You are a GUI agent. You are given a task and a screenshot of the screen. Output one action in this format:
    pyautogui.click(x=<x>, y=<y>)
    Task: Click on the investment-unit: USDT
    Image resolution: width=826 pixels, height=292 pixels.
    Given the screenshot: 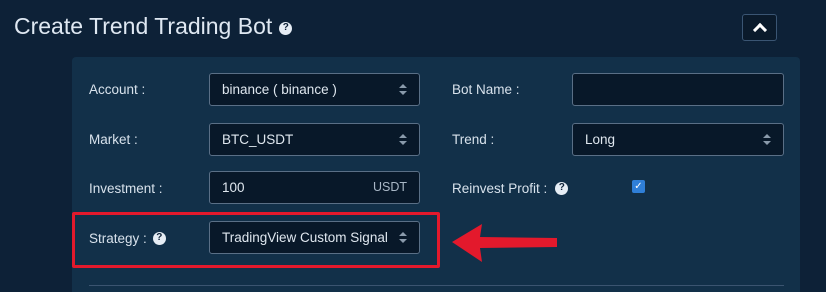 What is the action you would take?
    pyautogui.click(x=389, y=187)
    